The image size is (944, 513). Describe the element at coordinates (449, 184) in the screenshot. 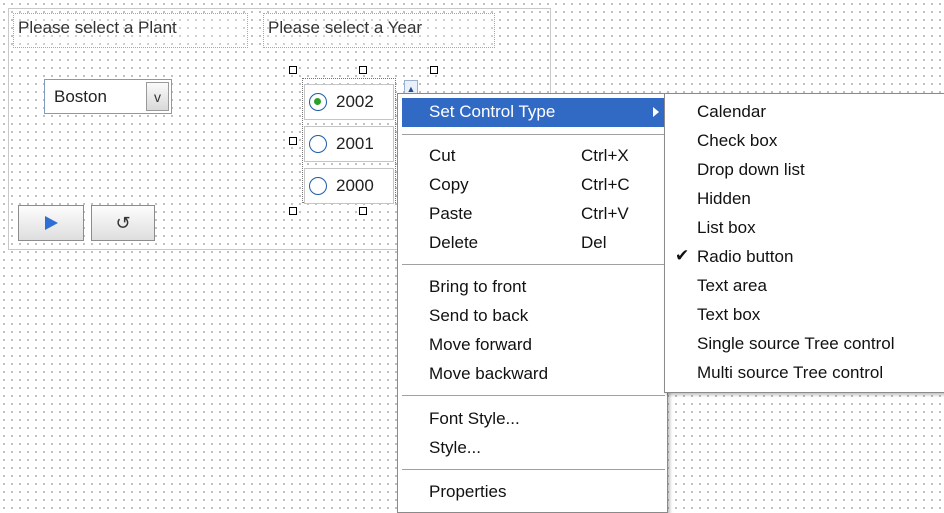

I see `menu-item-label: Copy` at that location.